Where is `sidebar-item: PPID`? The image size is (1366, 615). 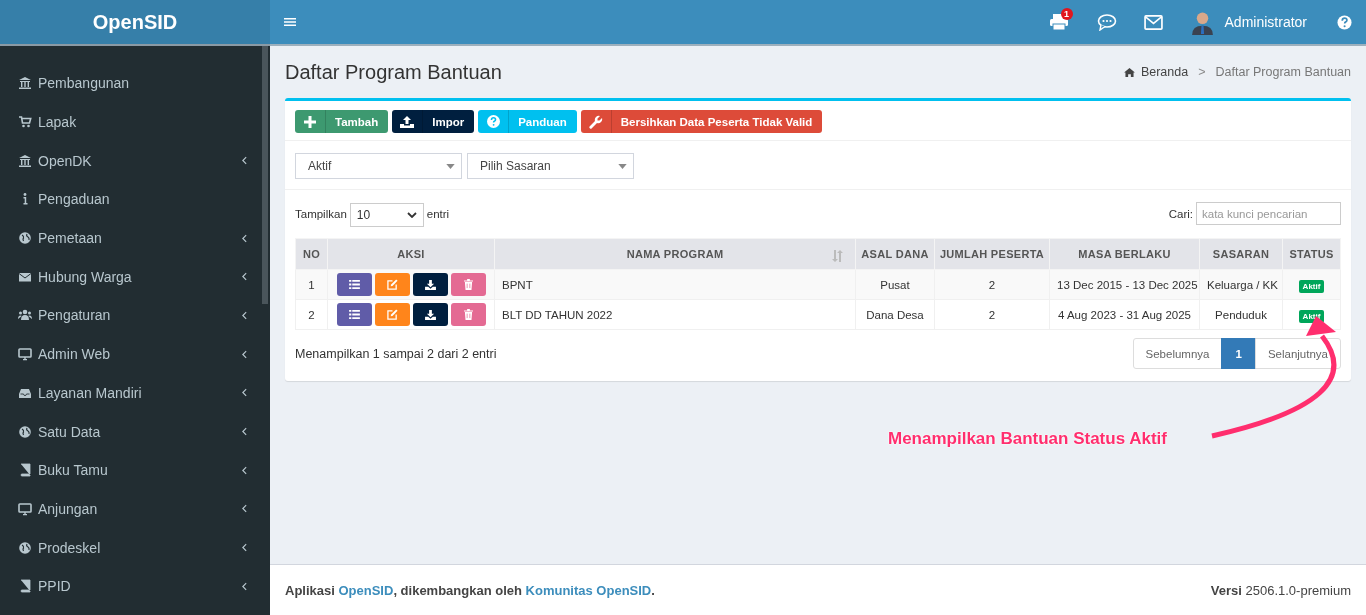
sidebar-item: PPID is located at coordinates (130, 586).